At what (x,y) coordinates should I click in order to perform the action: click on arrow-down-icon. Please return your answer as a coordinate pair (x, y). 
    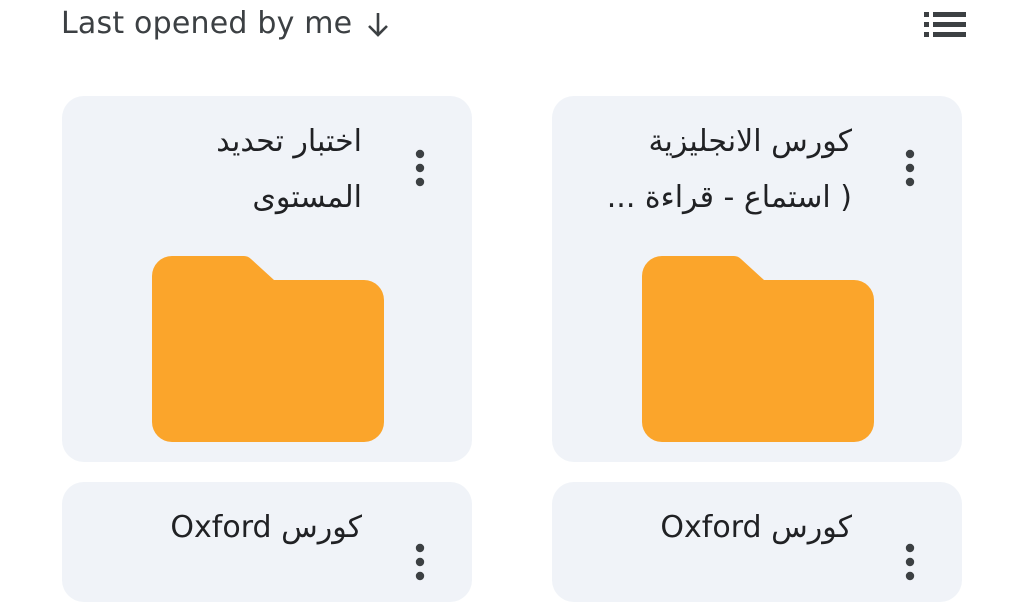
    Looking at the image, I should click on (378, 24).